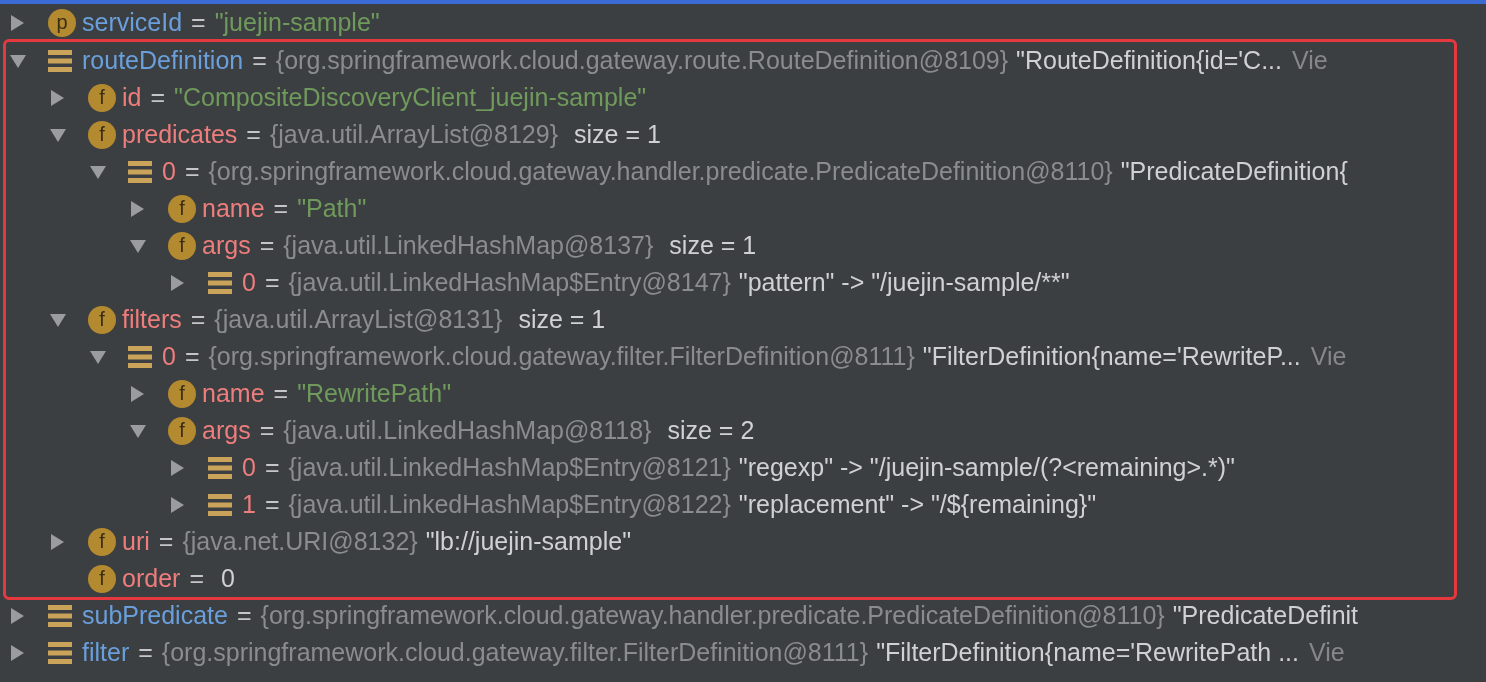 The height and width of the screenshot is (682, 1486). I want to click on variable-name: serviceId, so click(132, 22).